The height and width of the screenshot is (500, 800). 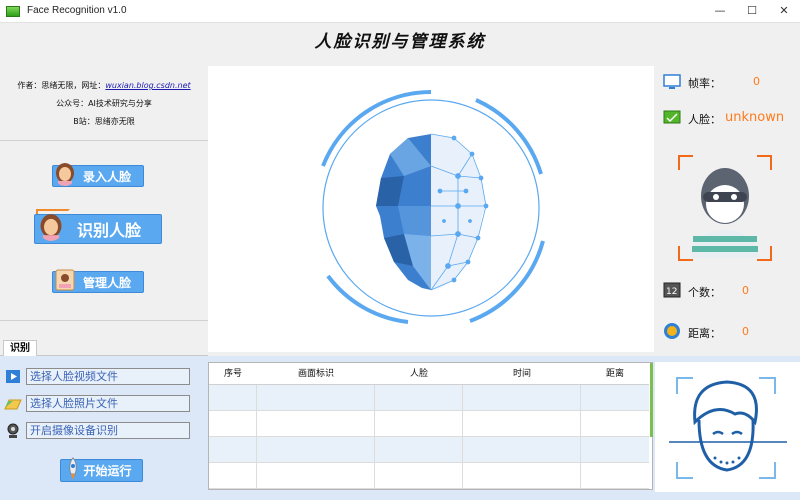 What do you see at coordinates (108, 230) in the screenshot?
I see `recognize-face-label: 识别人脸` at bounding box center [108, 230].